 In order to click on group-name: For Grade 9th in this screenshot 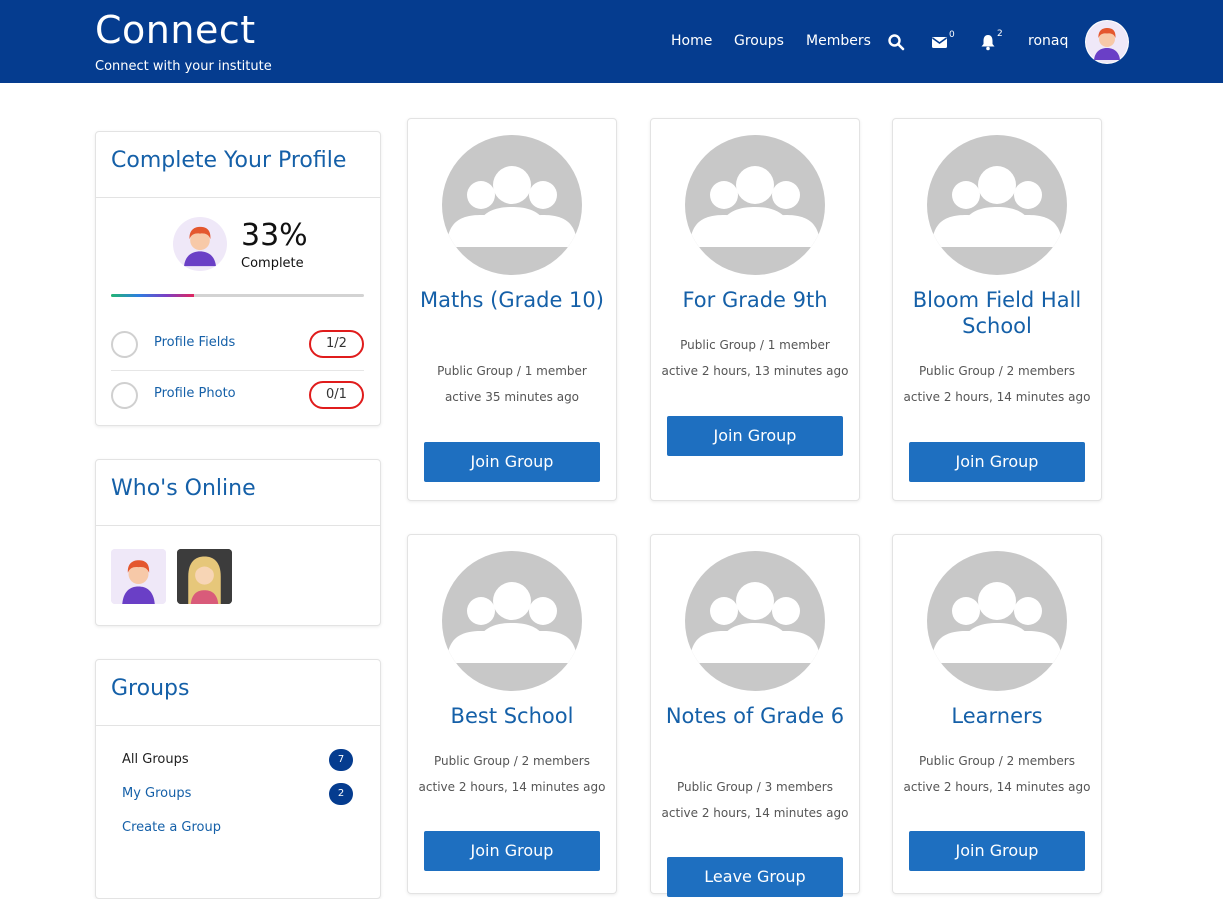, I will do `click(755, 300)`.